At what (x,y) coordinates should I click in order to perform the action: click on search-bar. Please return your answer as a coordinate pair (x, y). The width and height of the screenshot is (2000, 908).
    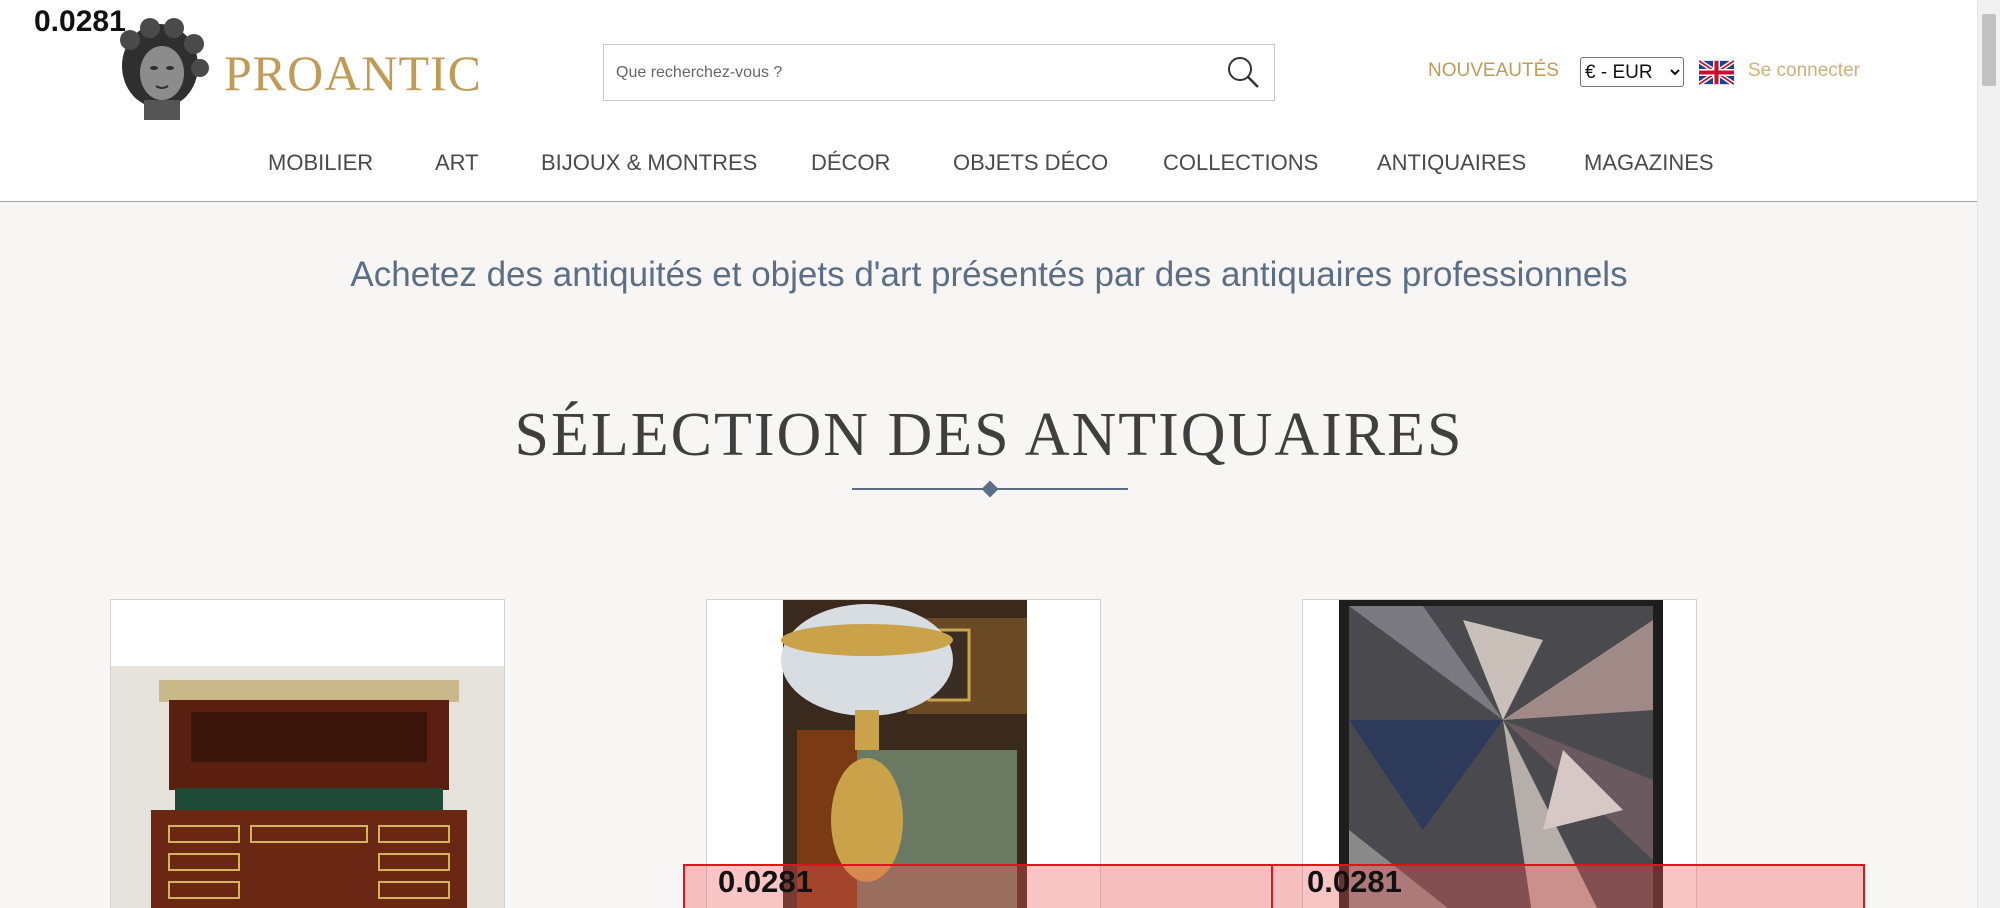
    Looking at the image, I should click on (939, 72).